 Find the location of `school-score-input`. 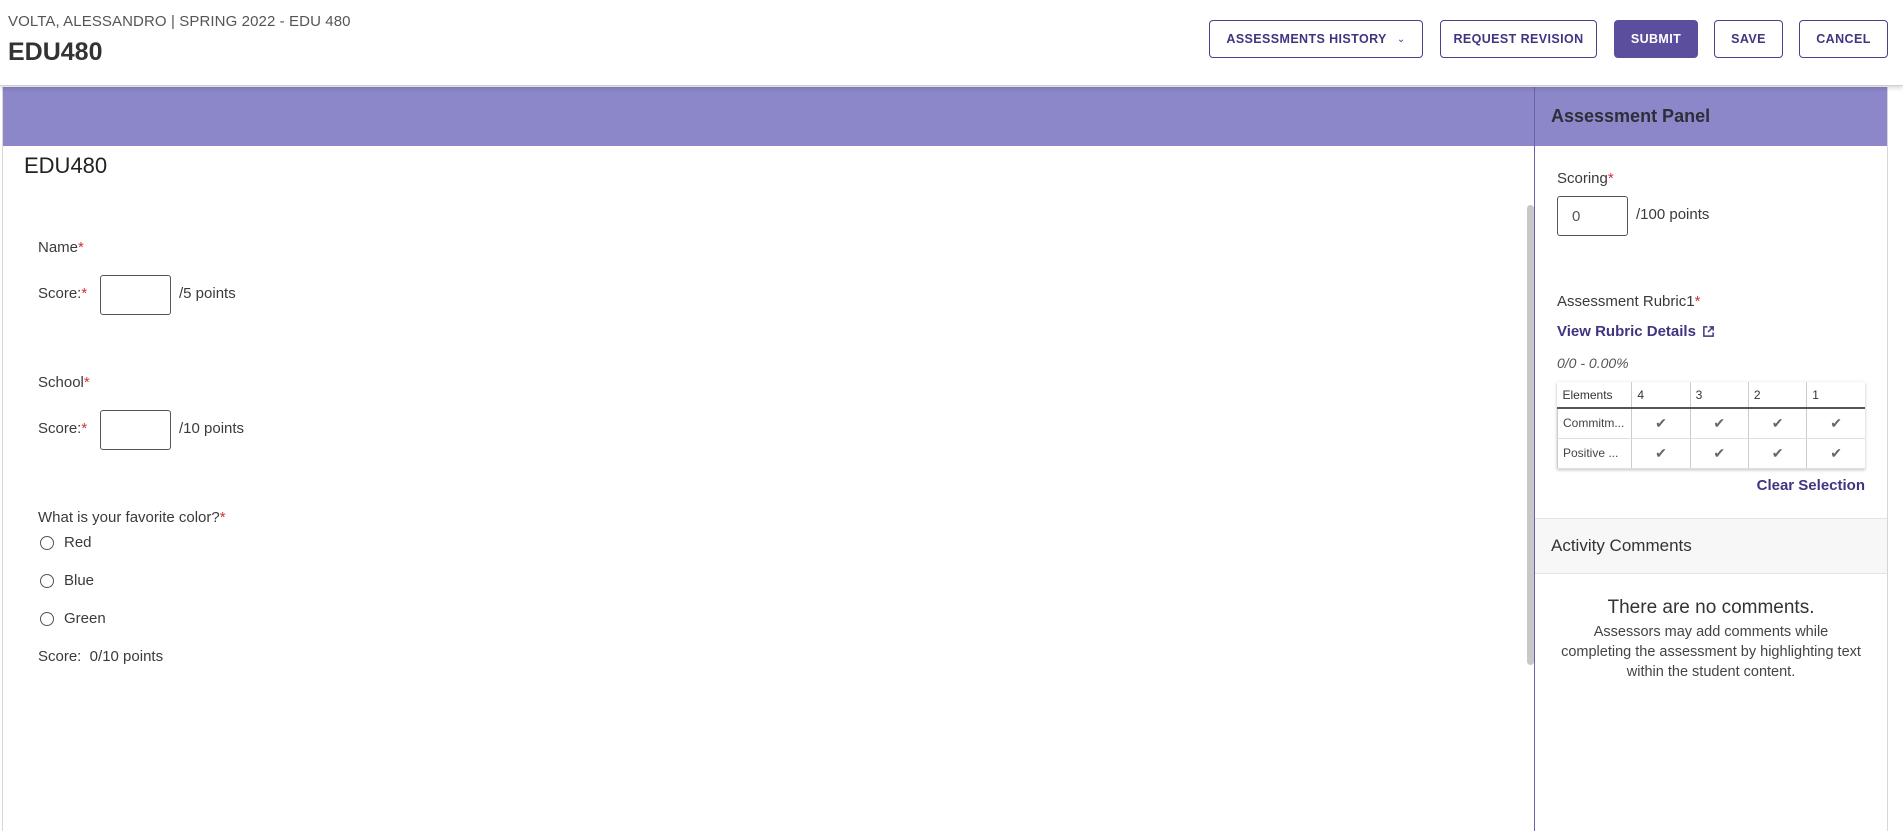

school-score-input is located at coordinates (135, 430).